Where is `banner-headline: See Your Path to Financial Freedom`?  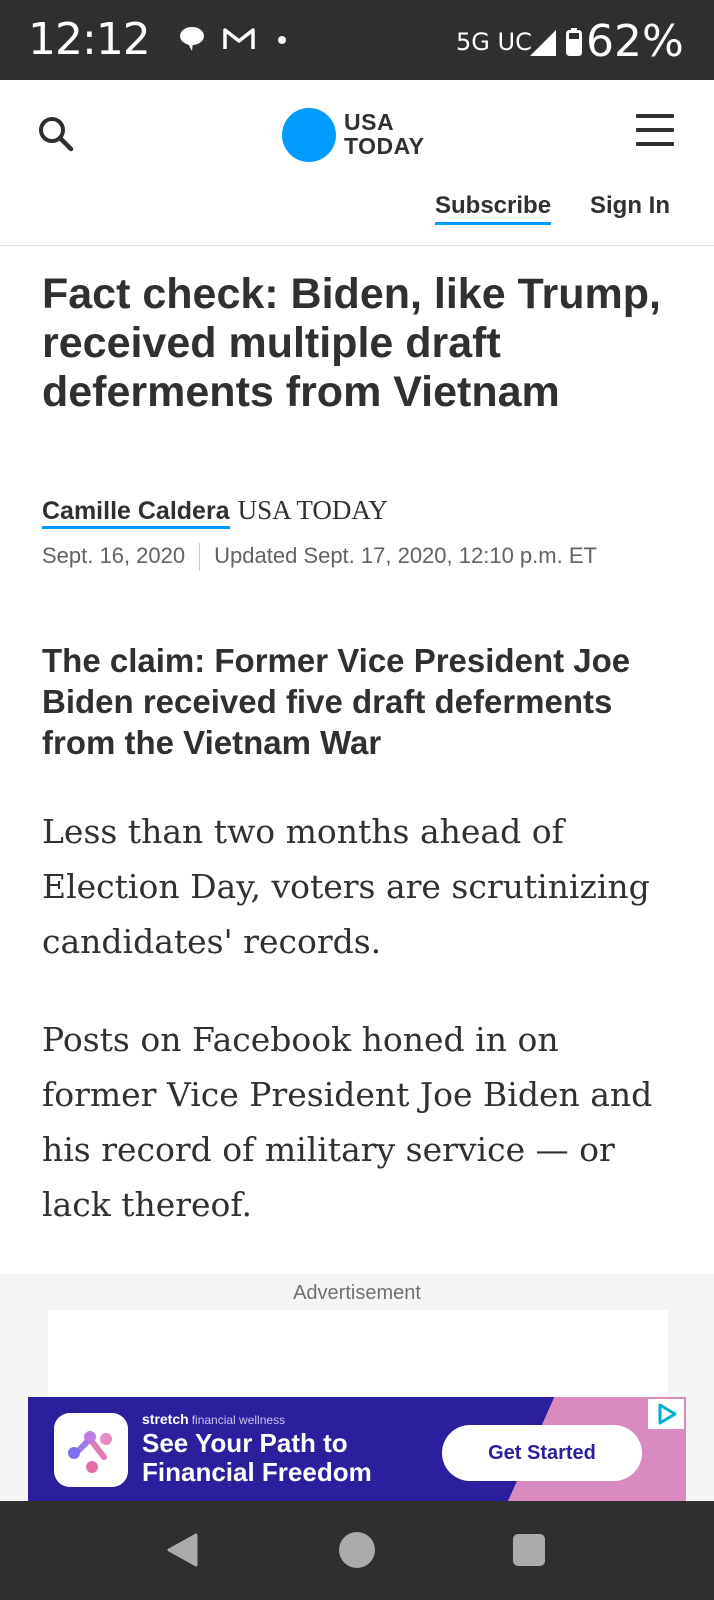
banner-headline: See Your Path to Financial Freedom is located at coordinates (257, 1457).